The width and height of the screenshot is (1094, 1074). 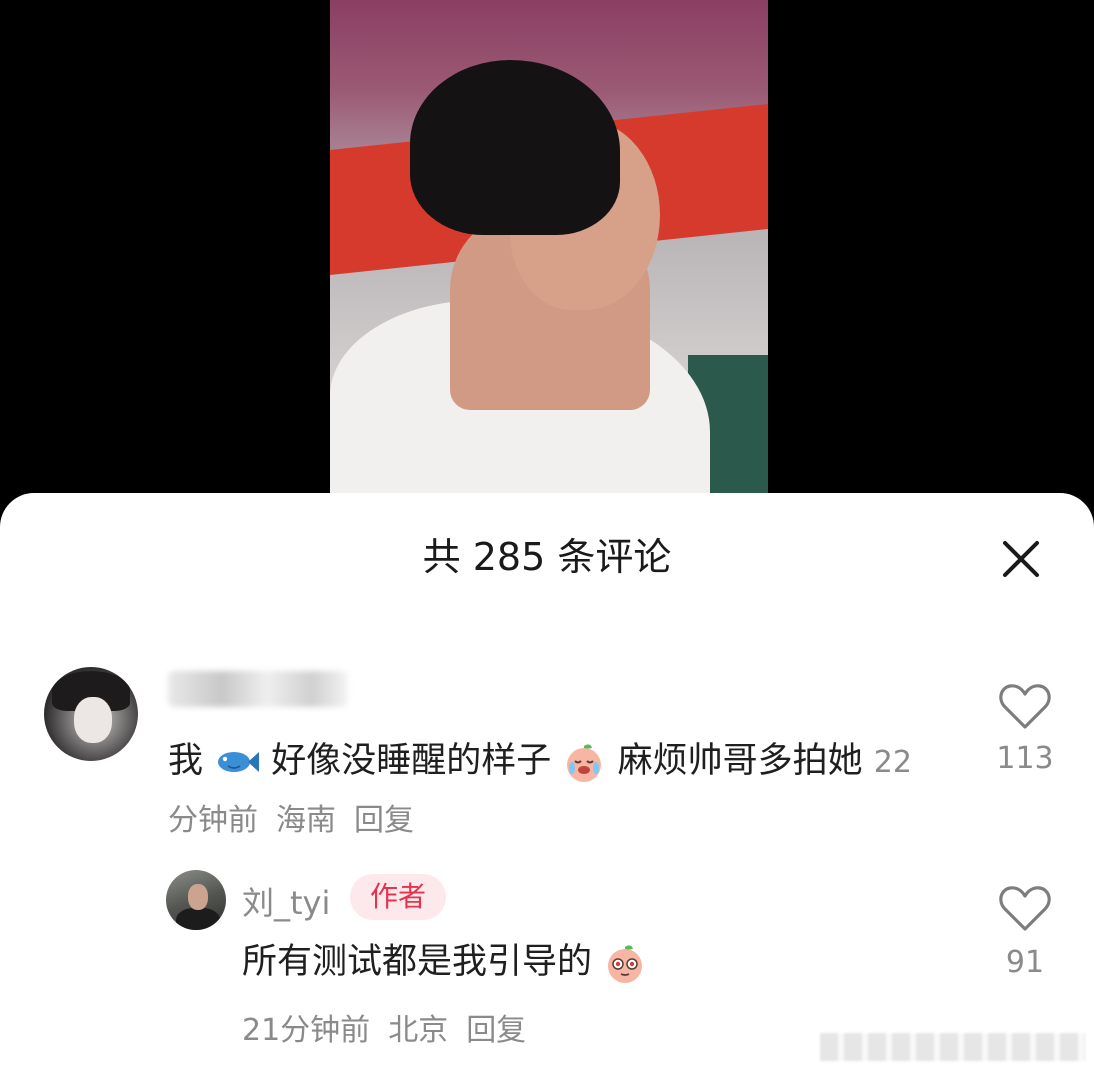 What do you see at coordinates (625, 964) in the screenshot?
I see `peach-shy-emoji-icon` at bounding box center [625, 964].